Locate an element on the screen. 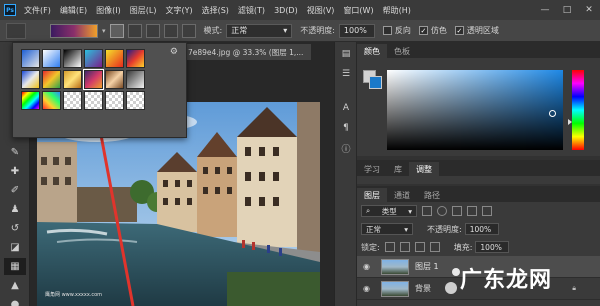 This screenshot has height=306, width=600. saturation-value-field is located at coordinates (475, 110).